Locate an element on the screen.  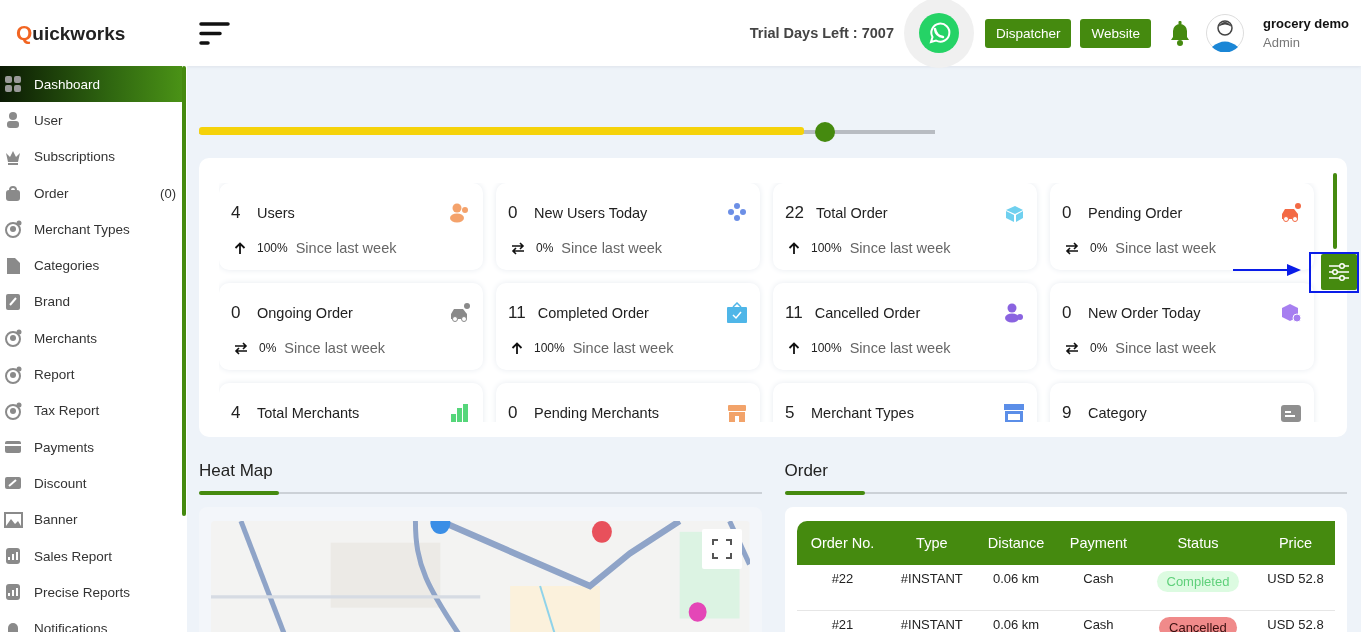
menu-icon is located at coordinates (214, 33).